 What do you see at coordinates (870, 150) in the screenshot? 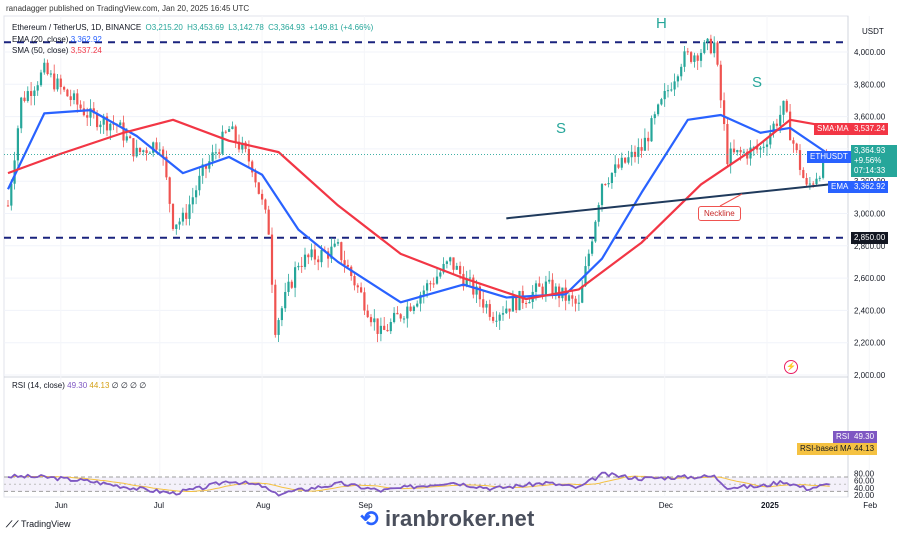
I see `price-value: 3,364.93` at bounding box center [870, 150].